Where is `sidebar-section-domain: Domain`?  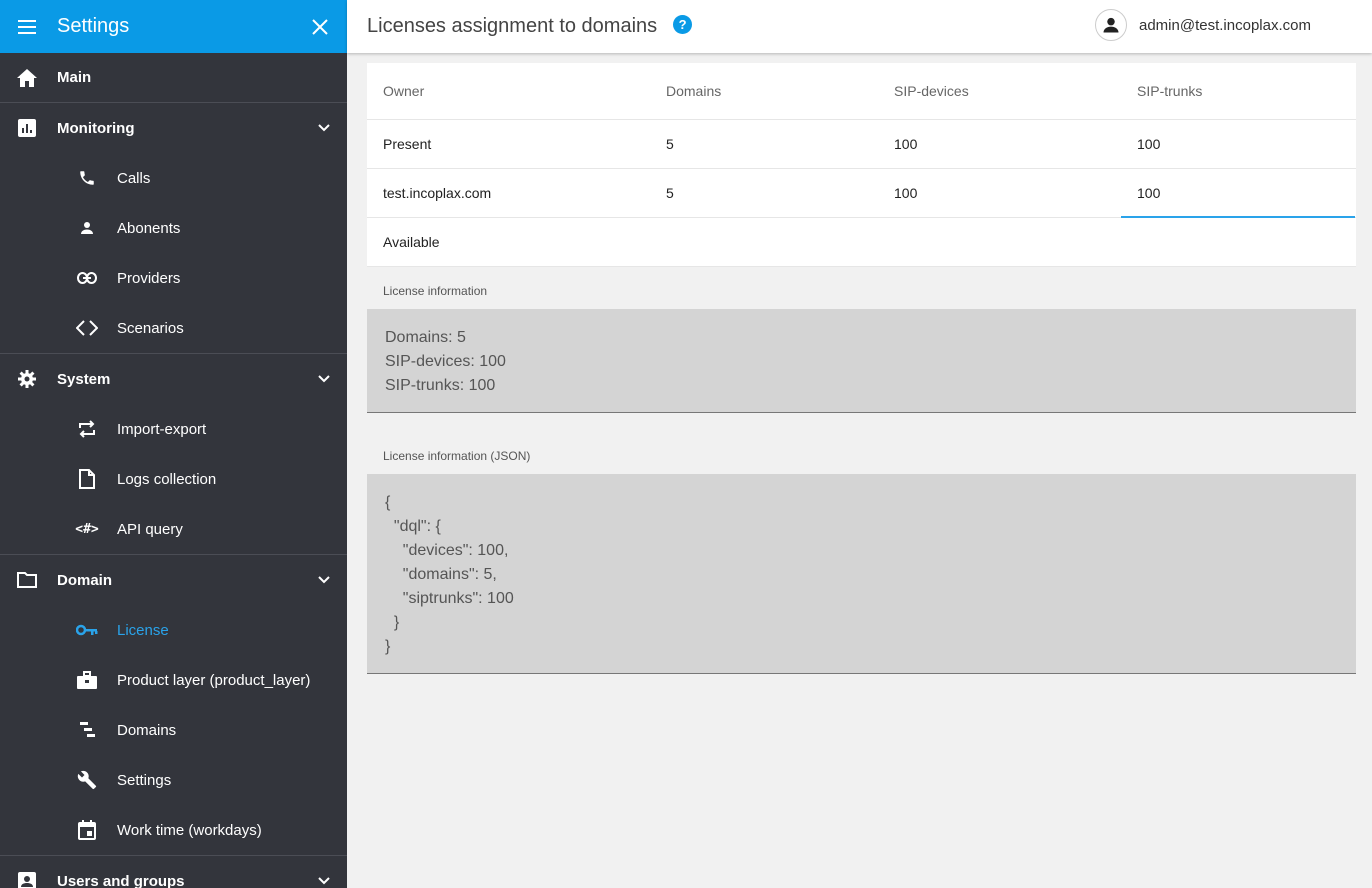 sidebar-section-domain: Domain is located at coordinates (173, 580).